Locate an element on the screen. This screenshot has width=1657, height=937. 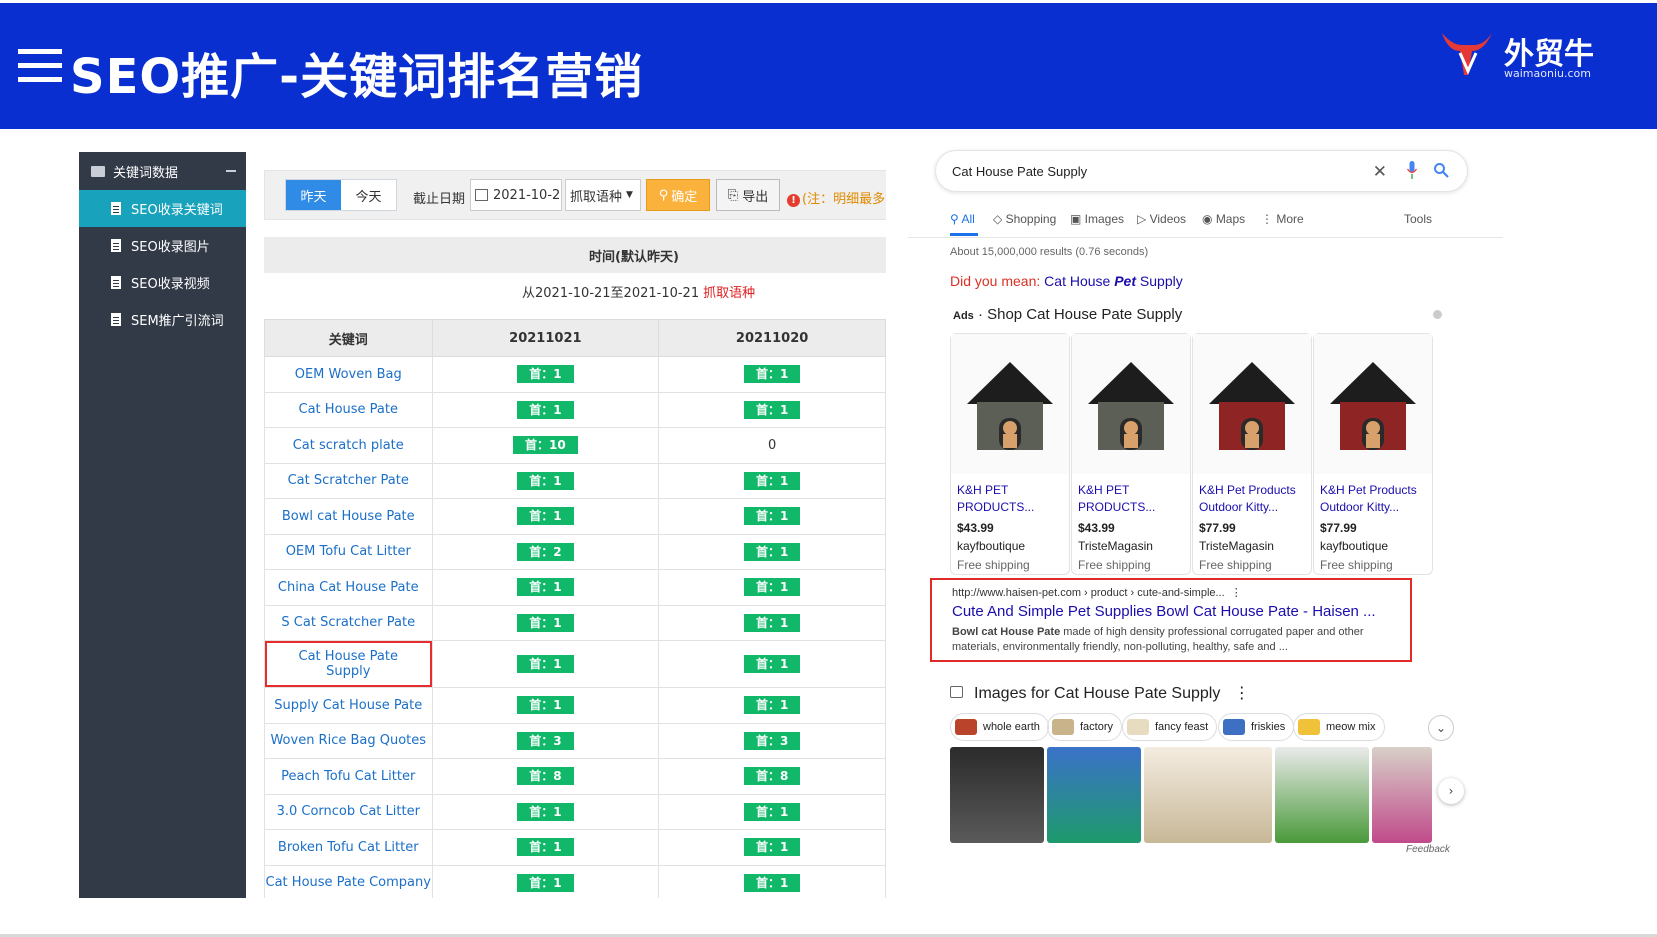
tab-more: ⋮ More is located at coordinates (1282, 219).